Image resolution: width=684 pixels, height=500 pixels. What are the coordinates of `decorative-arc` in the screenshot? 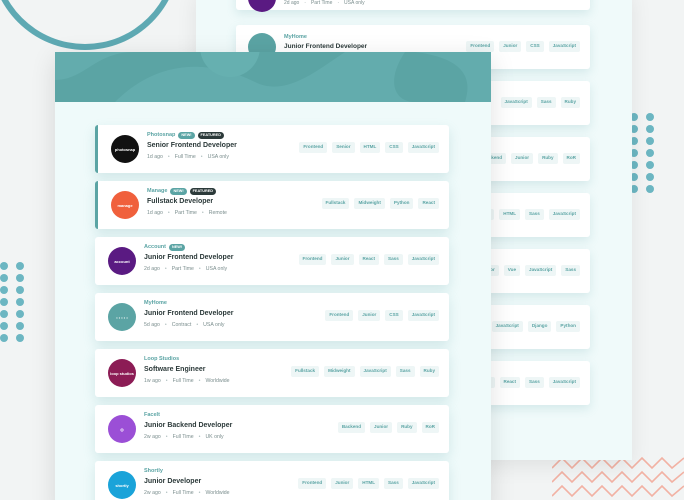 It's located at (90, 25).